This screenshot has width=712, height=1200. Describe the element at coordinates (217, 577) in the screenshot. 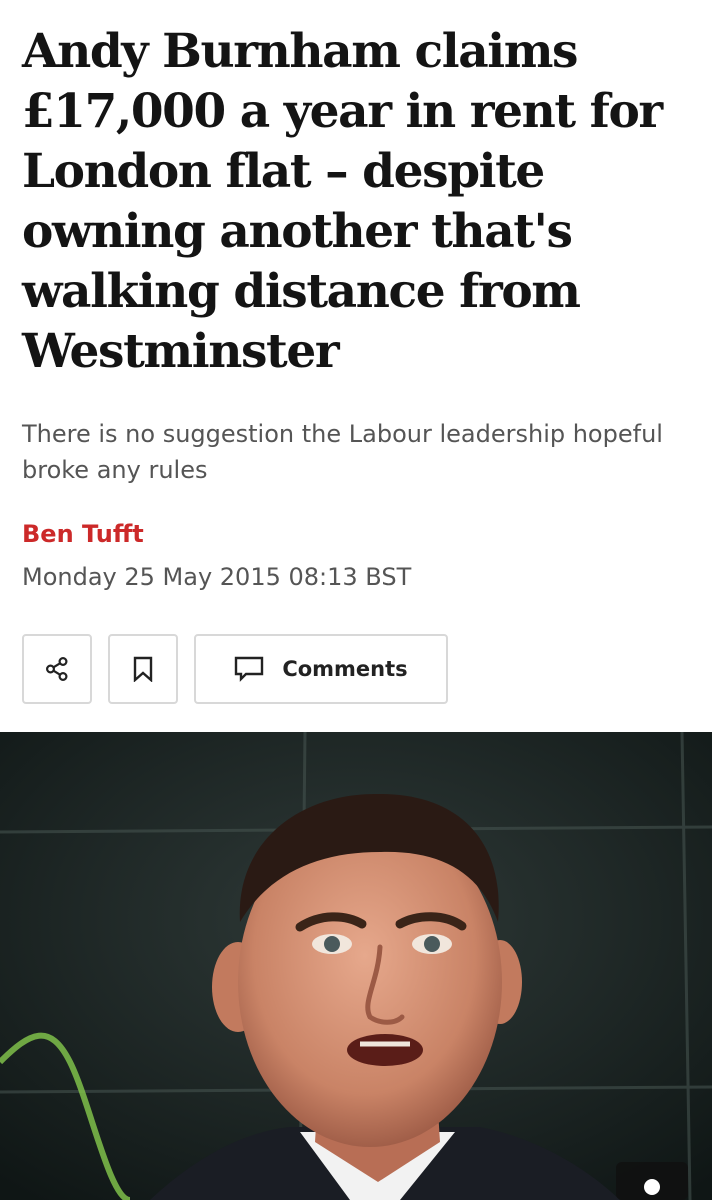

I see `publish-date: Monday 25 May 2015 08:13 BST` at that location.